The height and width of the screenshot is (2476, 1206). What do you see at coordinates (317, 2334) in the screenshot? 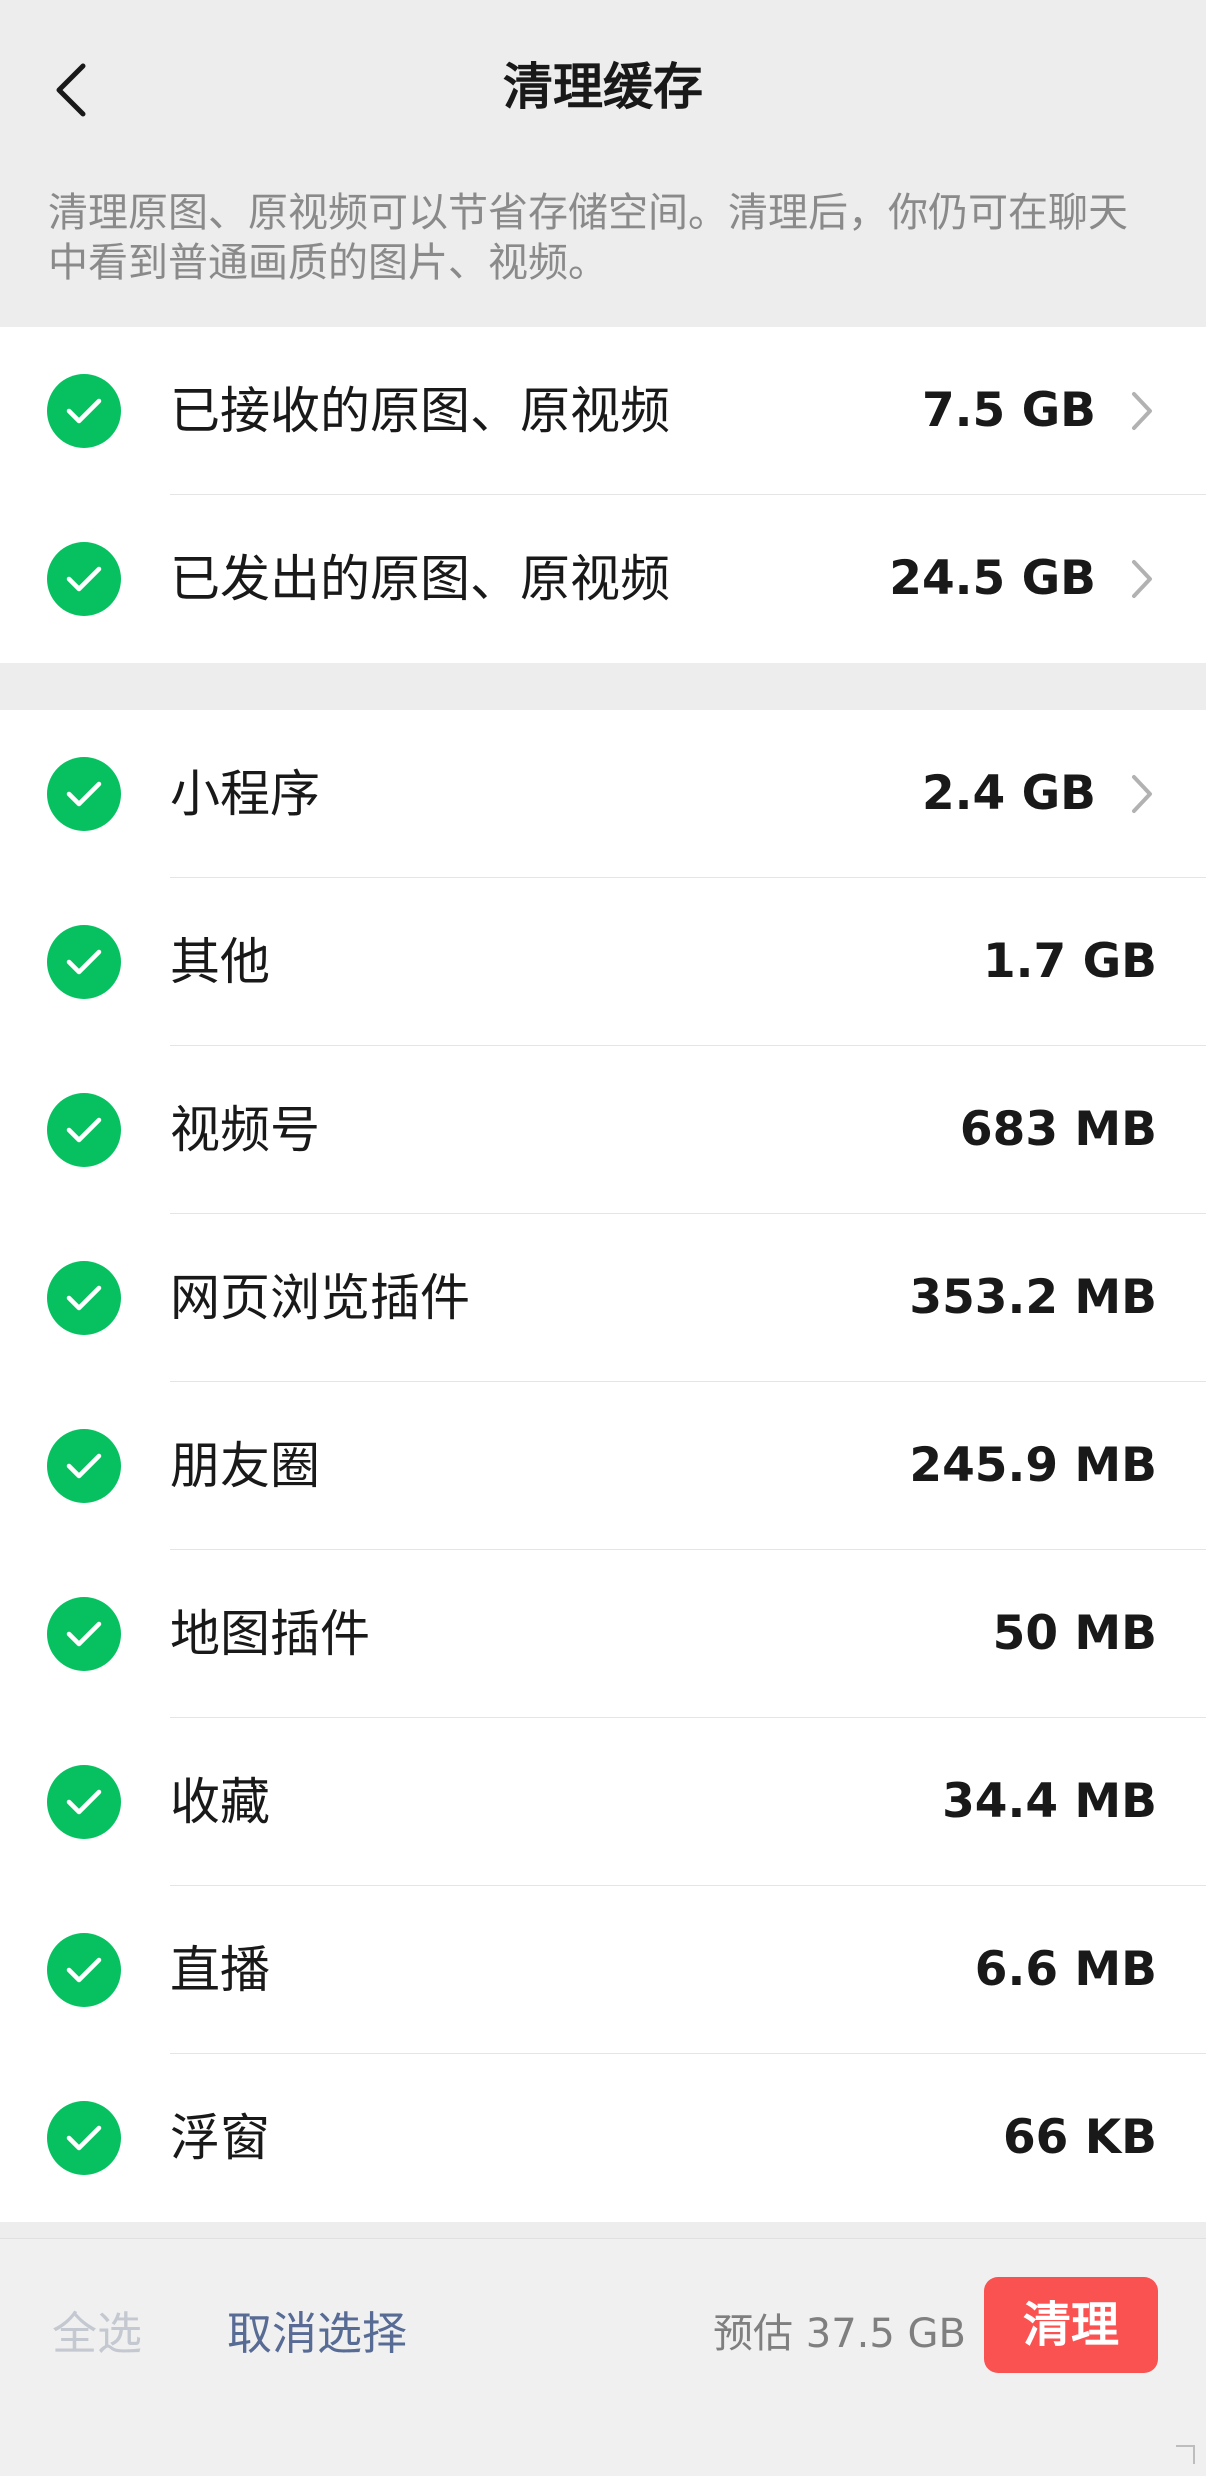
I see `deselect-button: 取消选择` at bounding box center [317, 2334].